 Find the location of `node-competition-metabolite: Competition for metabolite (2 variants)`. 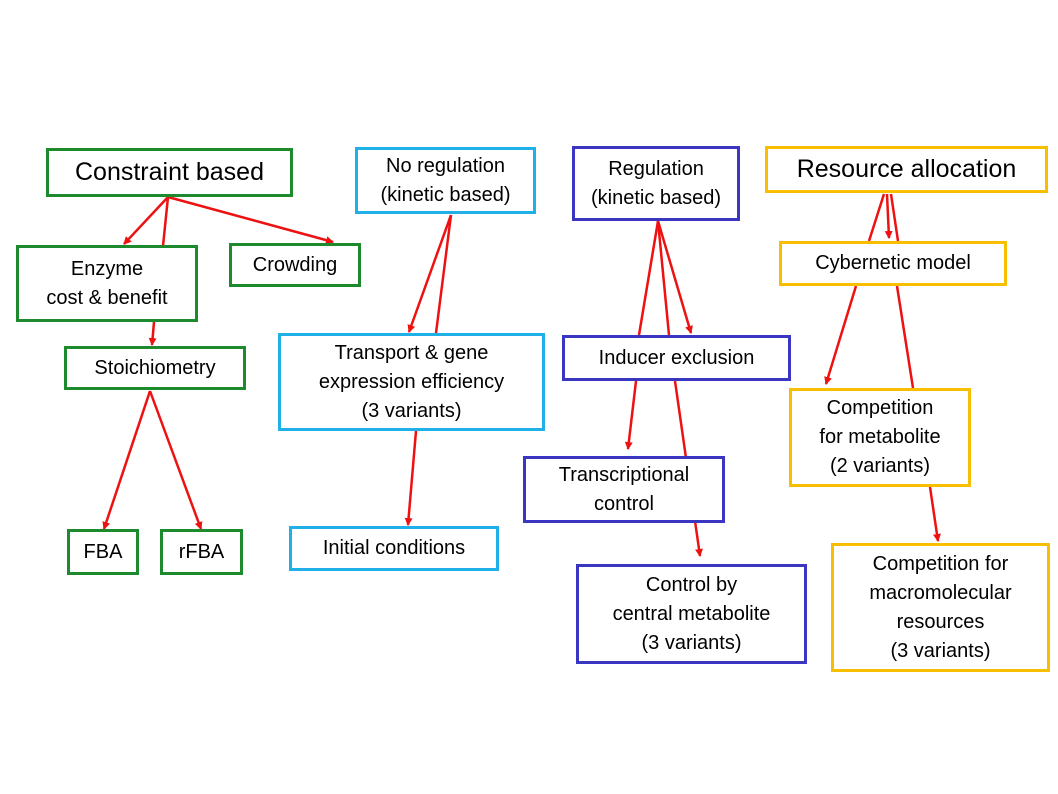

node-competition-metabolite: Competition for metabolite (2 variants) is located at coordinates (880, 437).